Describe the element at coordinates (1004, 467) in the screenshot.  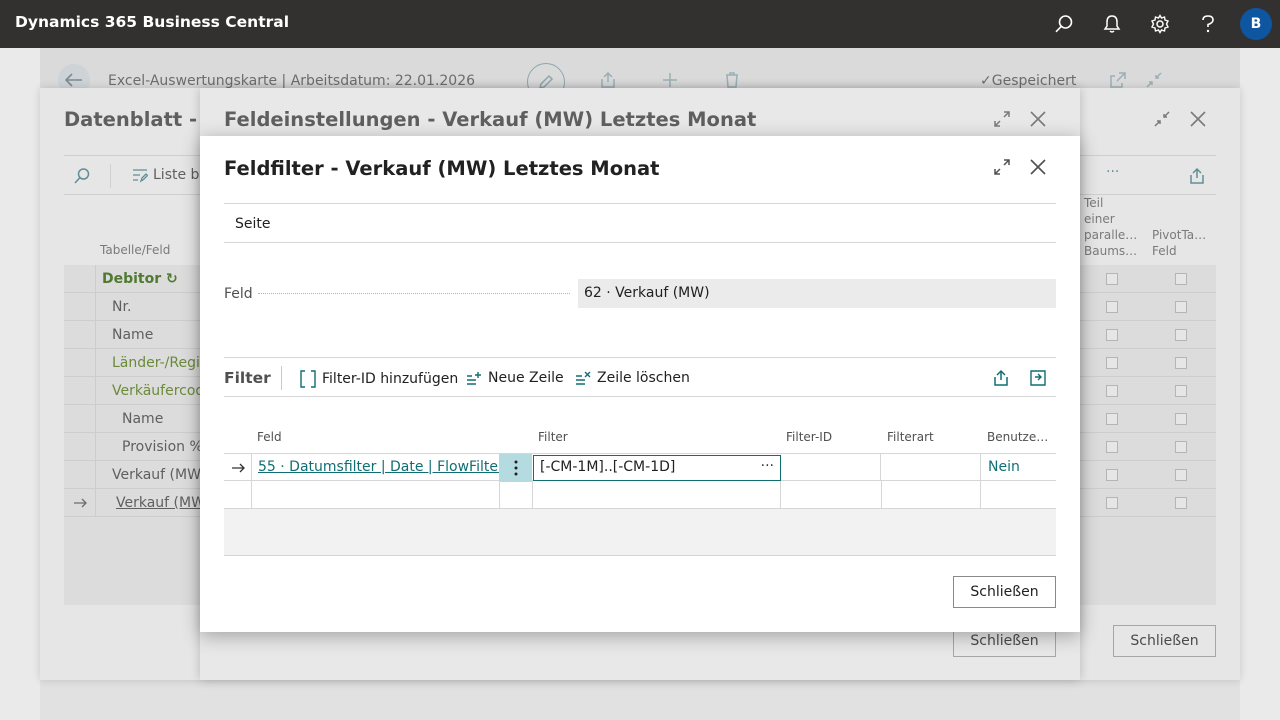
I see `user-defined-value: Nein` at that location.